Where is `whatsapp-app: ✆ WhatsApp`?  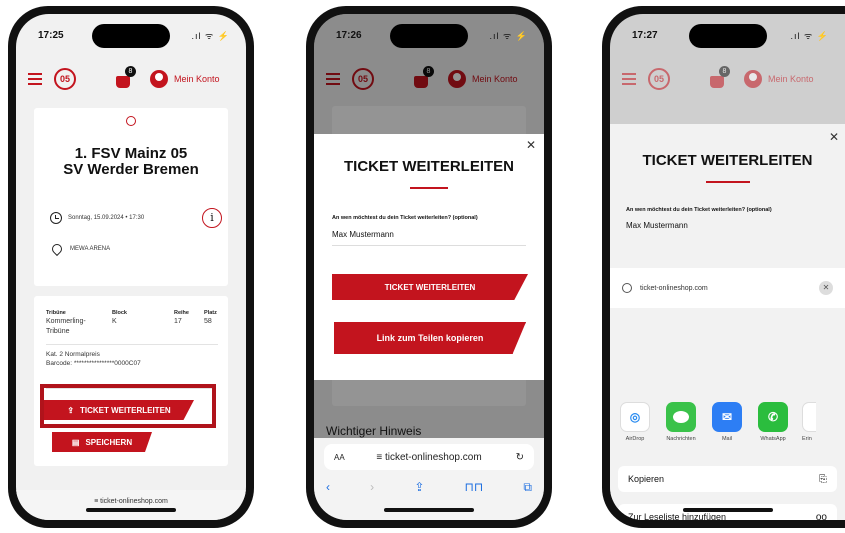 whatsapp-app: ✆ WhatsApp is located at coordinates (773, 422).